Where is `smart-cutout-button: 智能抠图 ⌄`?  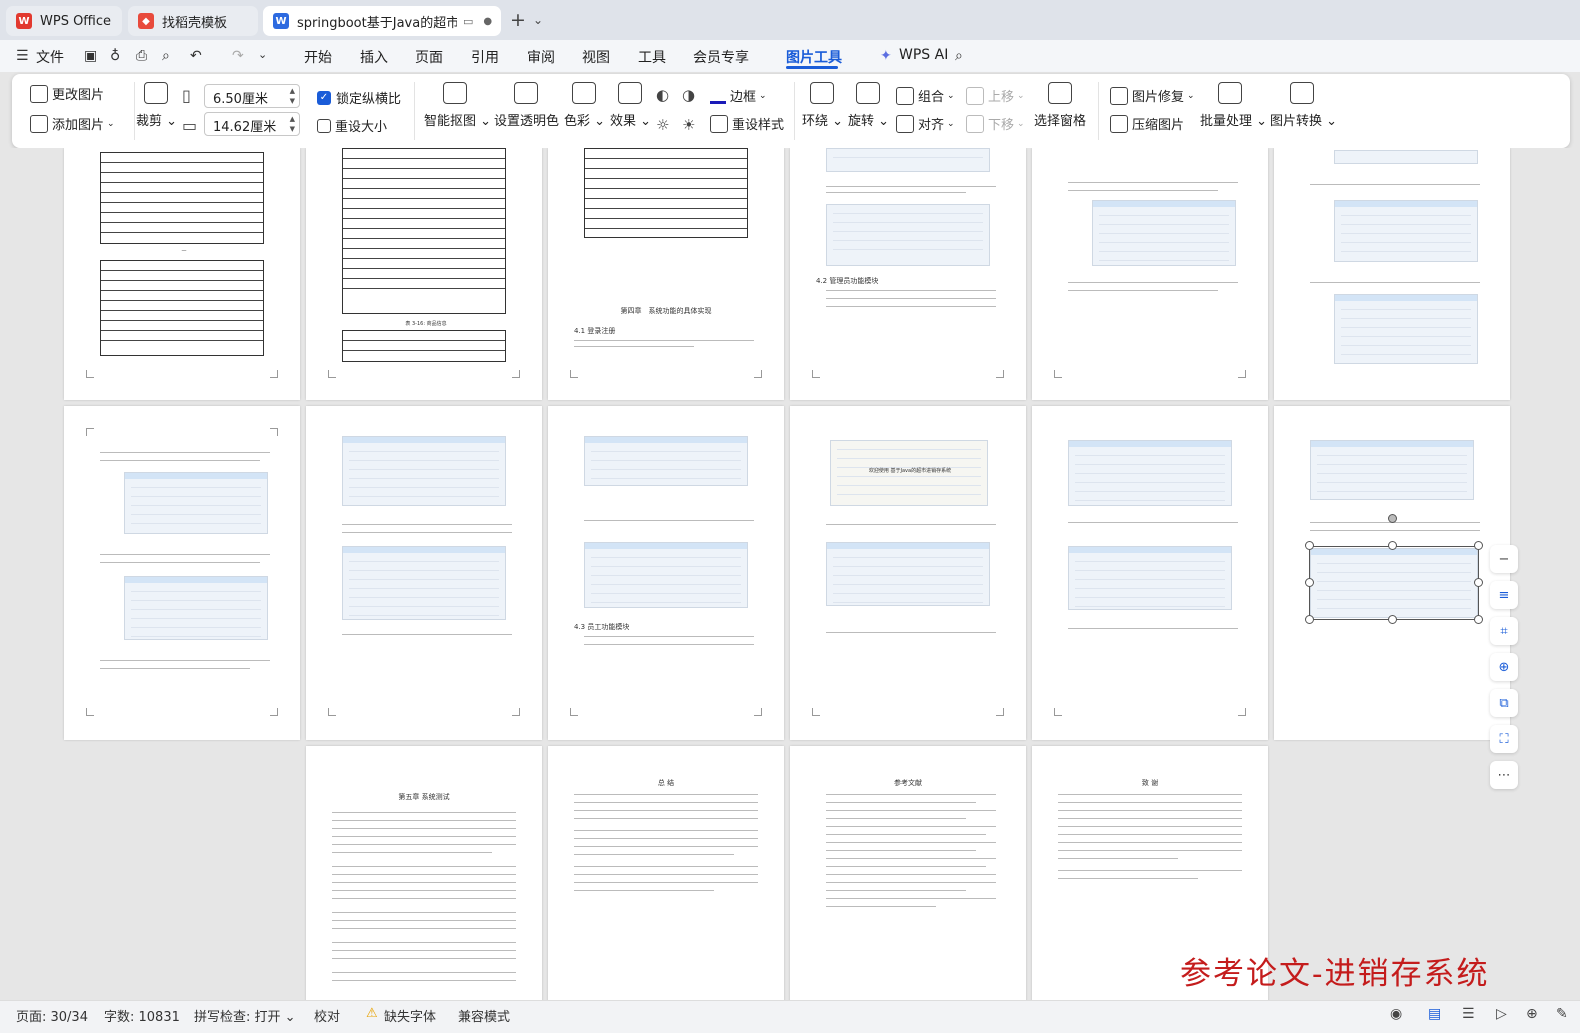
smart-cutout-button: 智能抠图 ⌄ is located at coordinates (457, 105).